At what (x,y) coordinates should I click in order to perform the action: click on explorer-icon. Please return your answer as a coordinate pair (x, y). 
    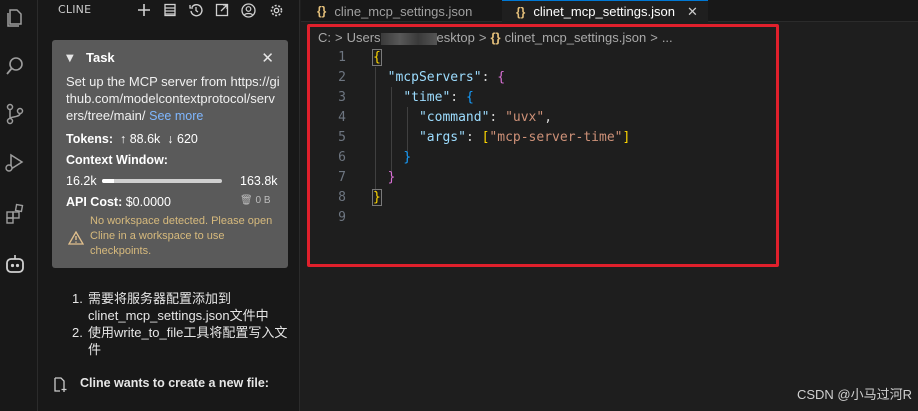
    Looking at the image, I should click on (15, 18).